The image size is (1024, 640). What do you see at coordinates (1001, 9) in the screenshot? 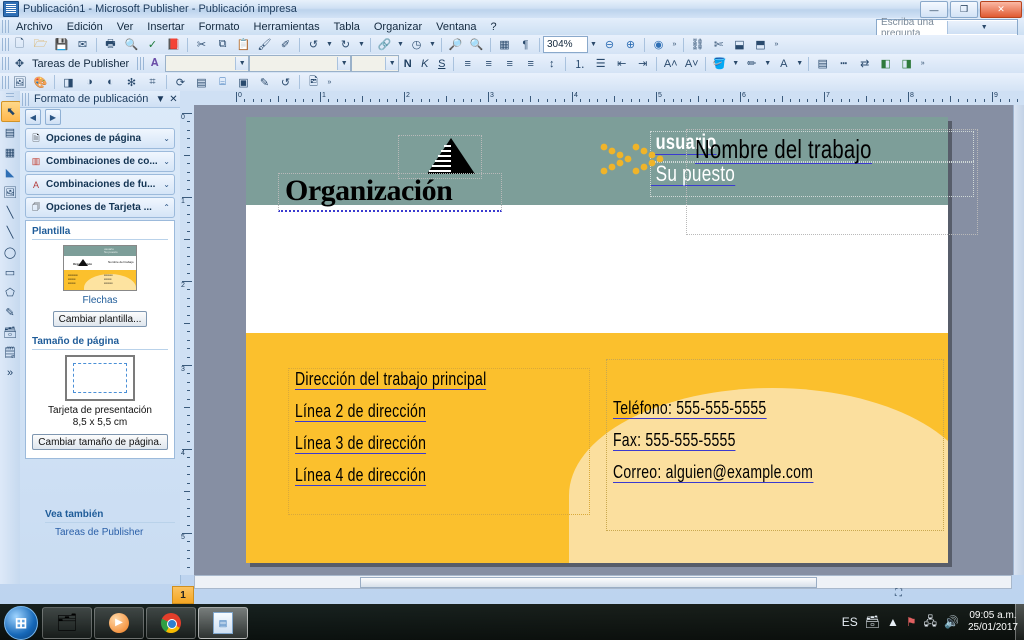
I see `close-button: ✕` at bounding box center [1001, 9].